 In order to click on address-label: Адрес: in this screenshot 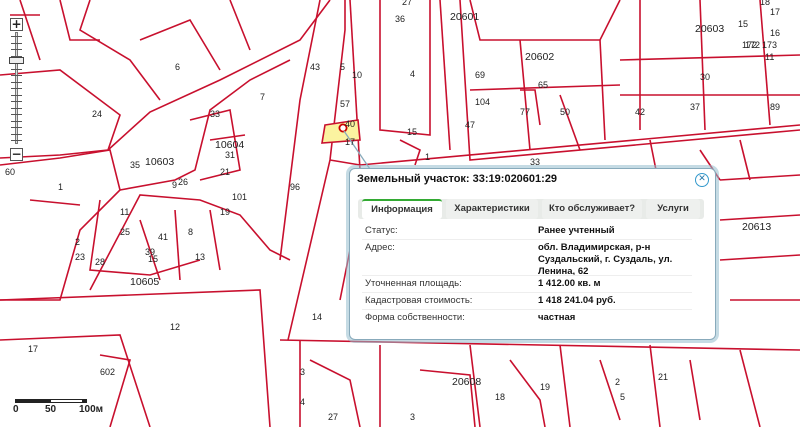, I will do `click(380, 247)`.